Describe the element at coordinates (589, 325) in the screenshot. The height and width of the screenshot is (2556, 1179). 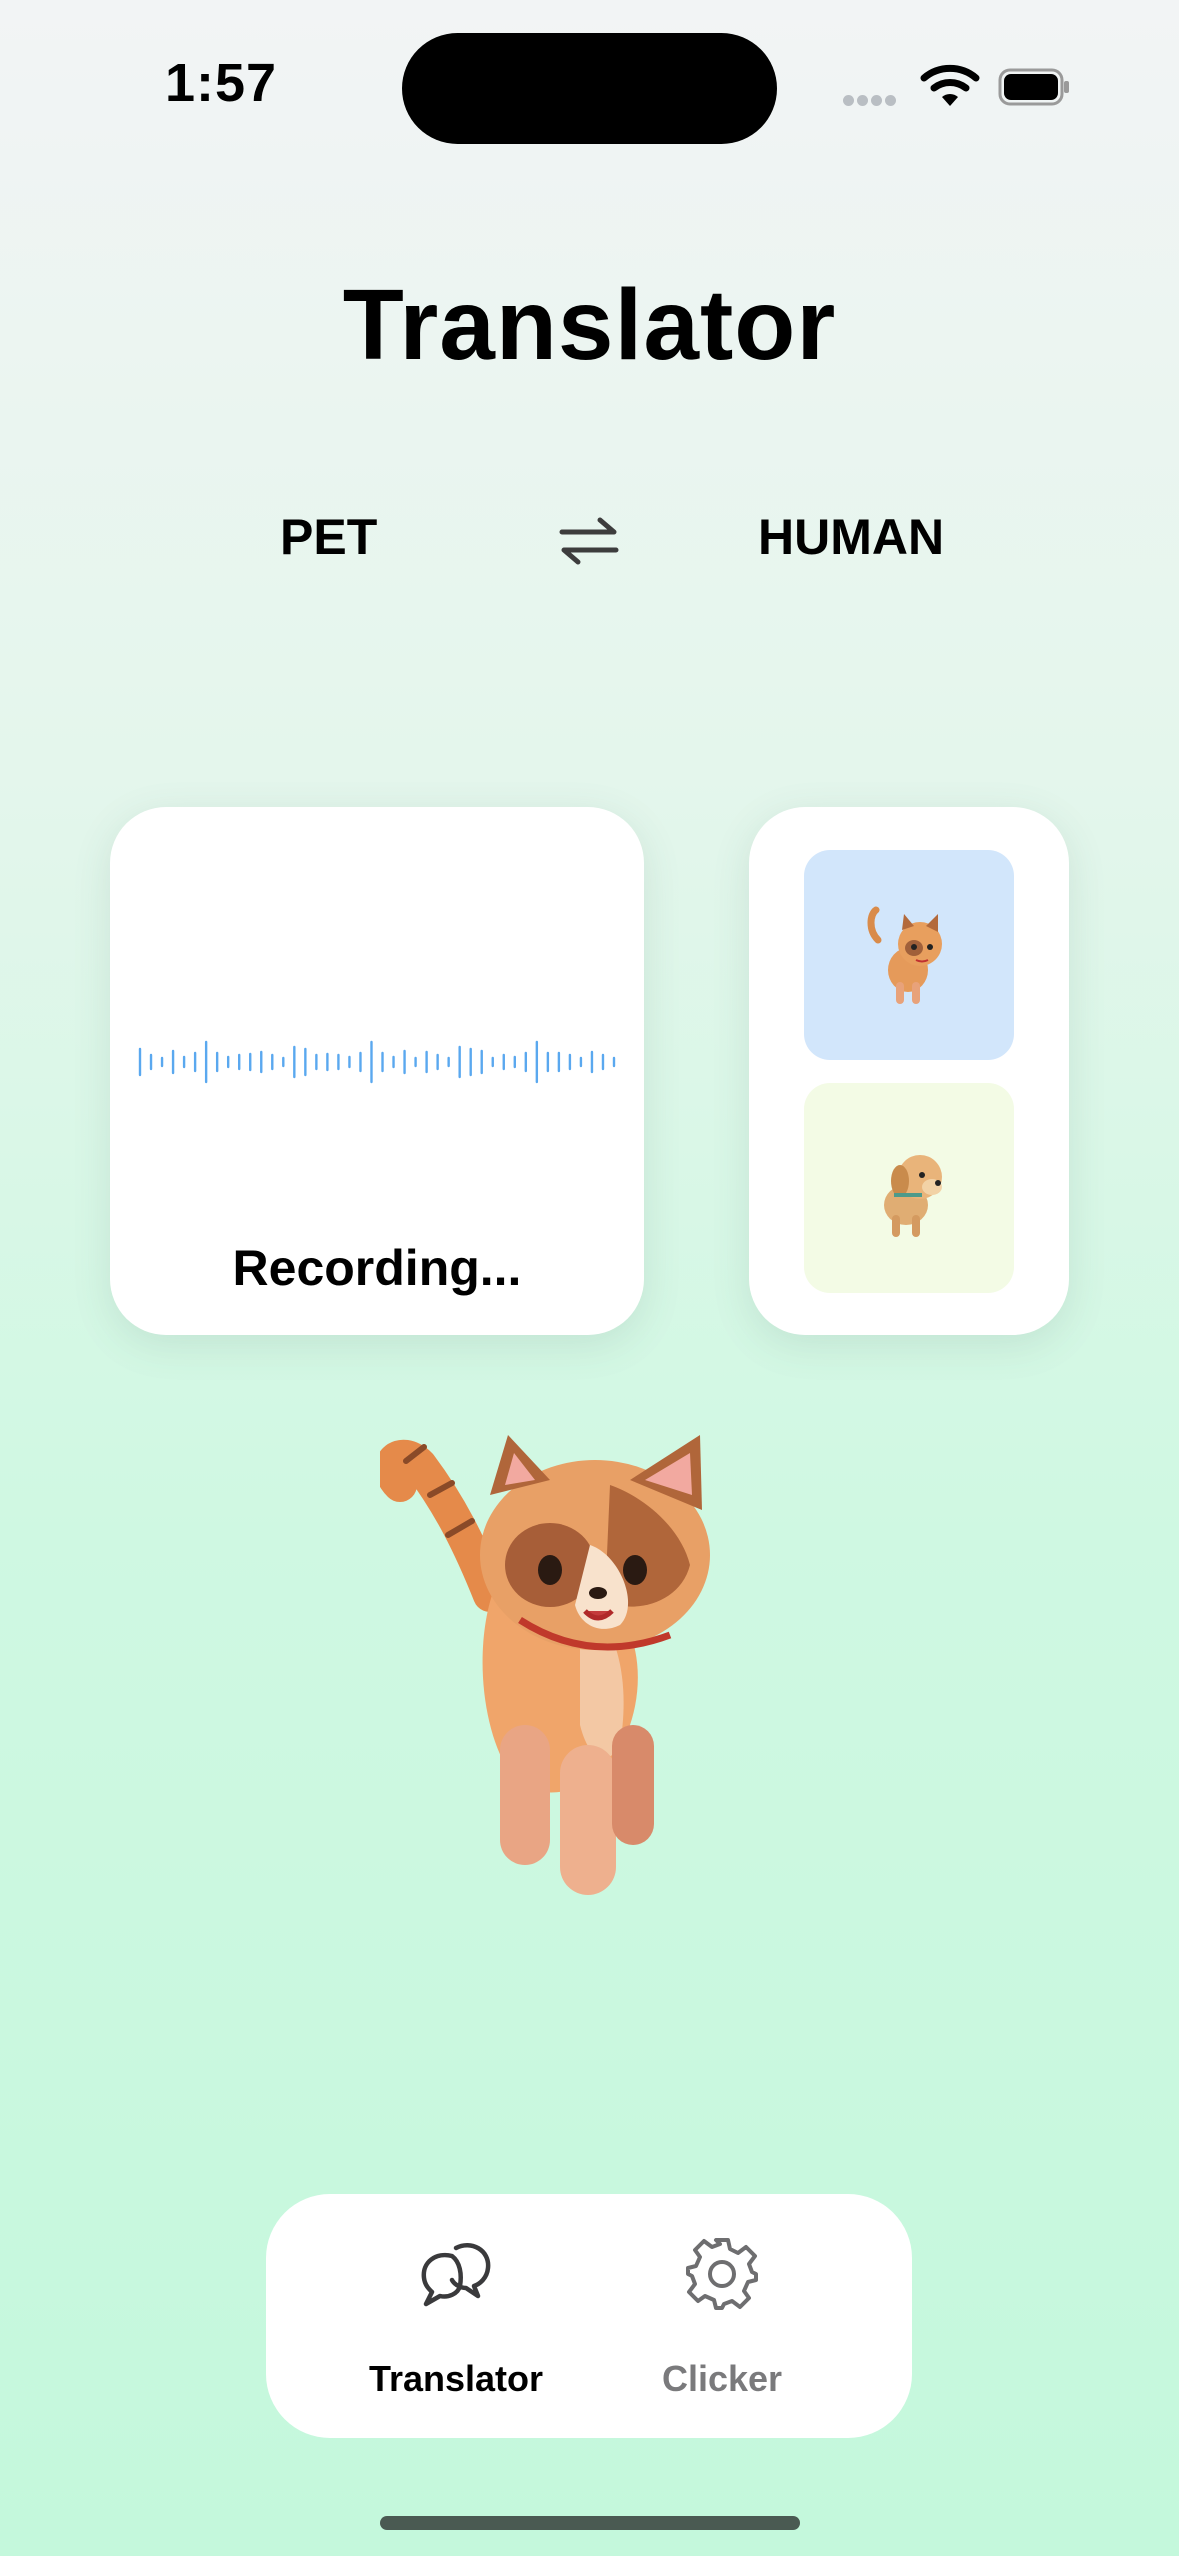
I see `page-title: Translator` at that location.